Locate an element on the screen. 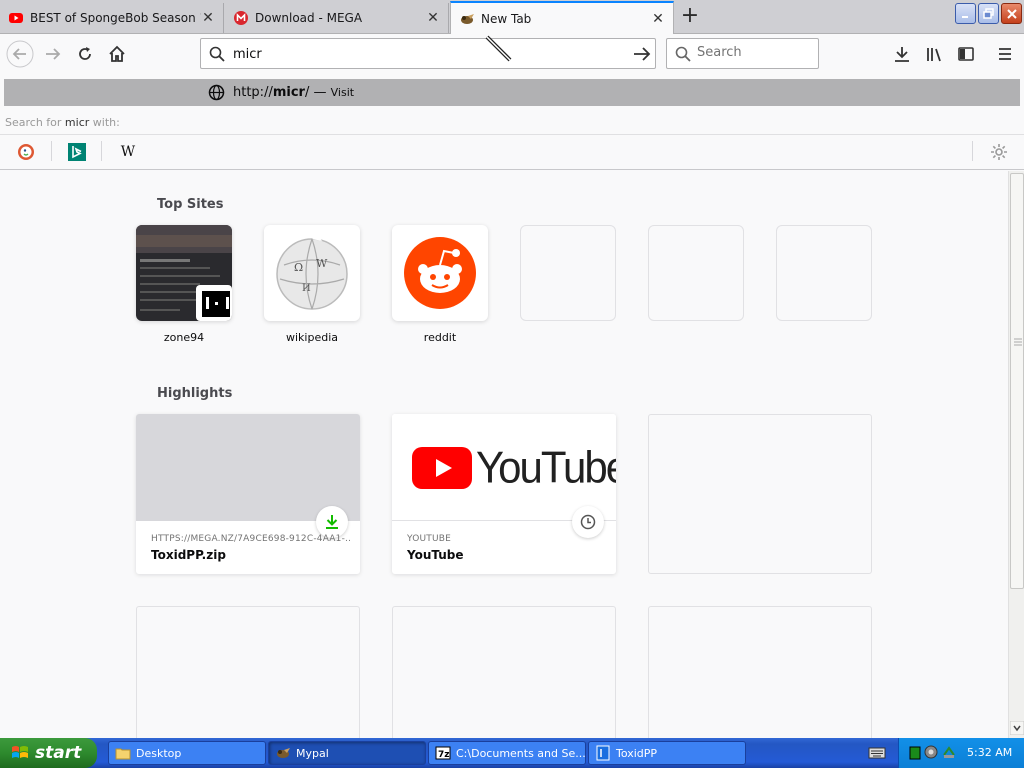 This screenshot has width=1024, height=768. youtube-logo-icon is located at coordinates (442, 468).